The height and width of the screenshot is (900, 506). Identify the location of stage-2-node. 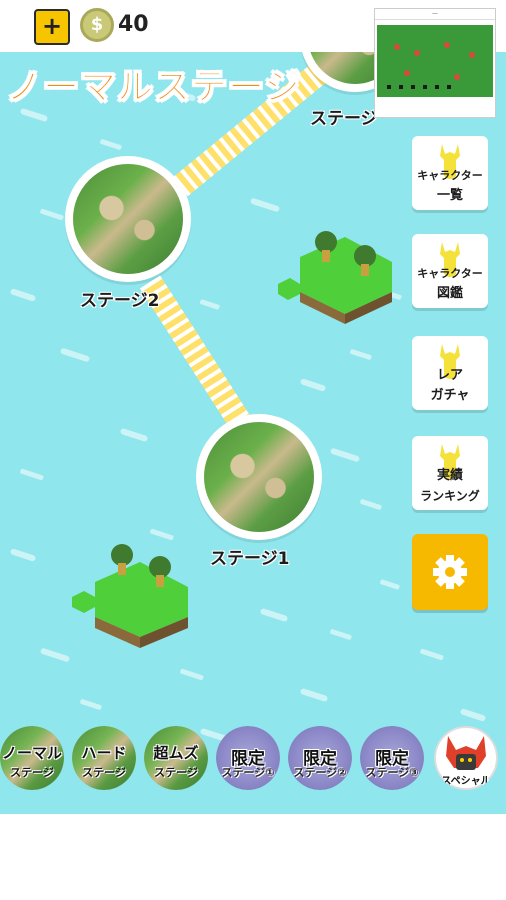
(128, 219).